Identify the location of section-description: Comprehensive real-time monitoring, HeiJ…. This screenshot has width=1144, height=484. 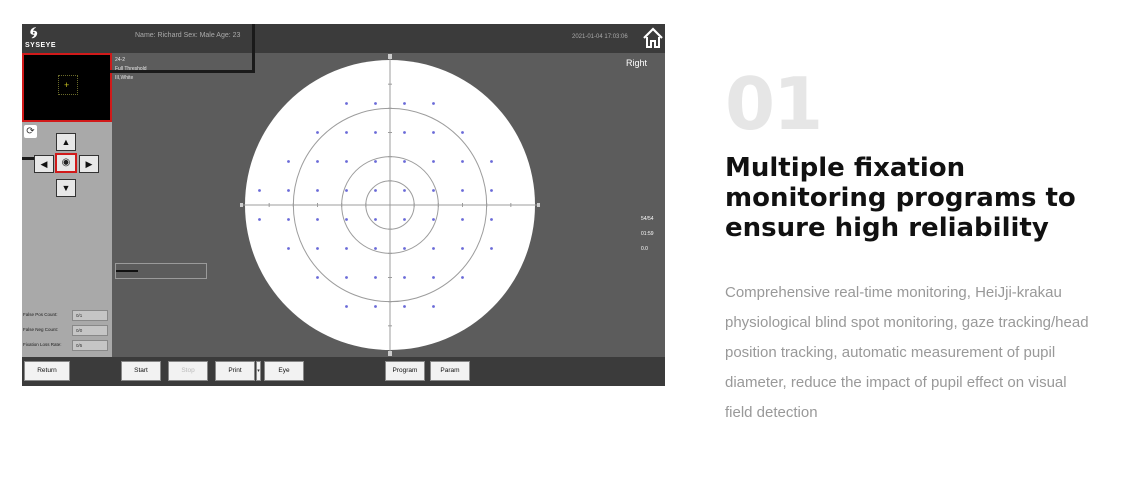
(907, 352).